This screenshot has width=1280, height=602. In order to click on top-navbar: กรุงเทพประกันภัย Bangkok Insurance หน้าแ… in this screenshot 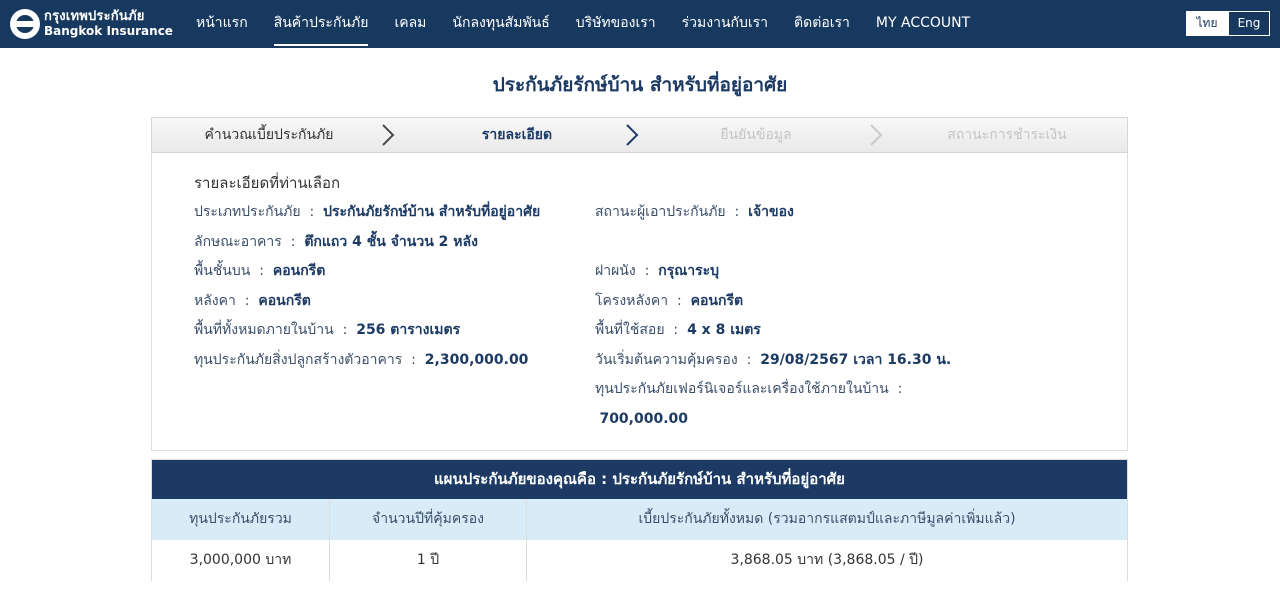, I will do `click(640, 24)`.